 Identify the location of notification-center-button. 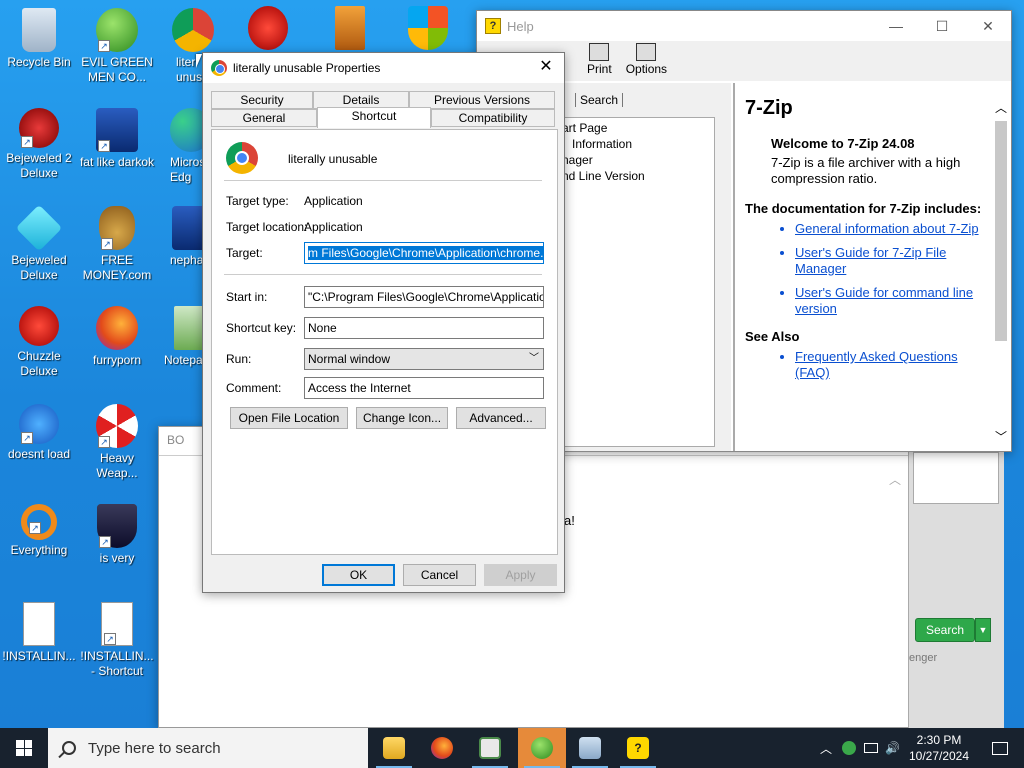
(1000, 748).